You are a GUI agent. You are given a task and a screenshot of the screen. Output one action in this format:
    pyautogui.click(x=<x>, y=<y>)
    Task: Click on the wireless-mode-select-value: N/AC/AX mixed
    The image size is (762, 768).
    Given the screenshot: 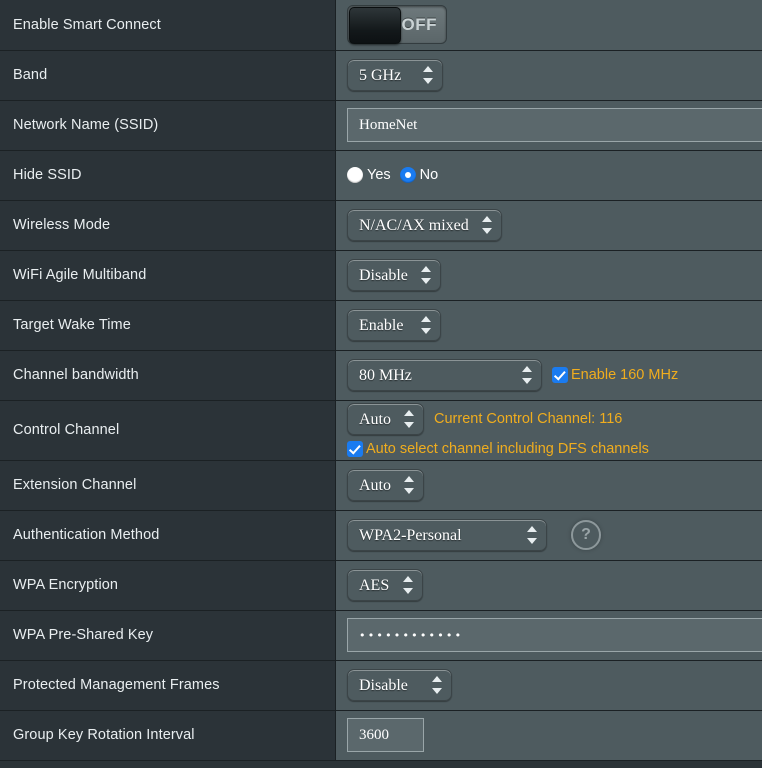 What is the action you would take?
    pyautogui.click(x=414, y=225)
    